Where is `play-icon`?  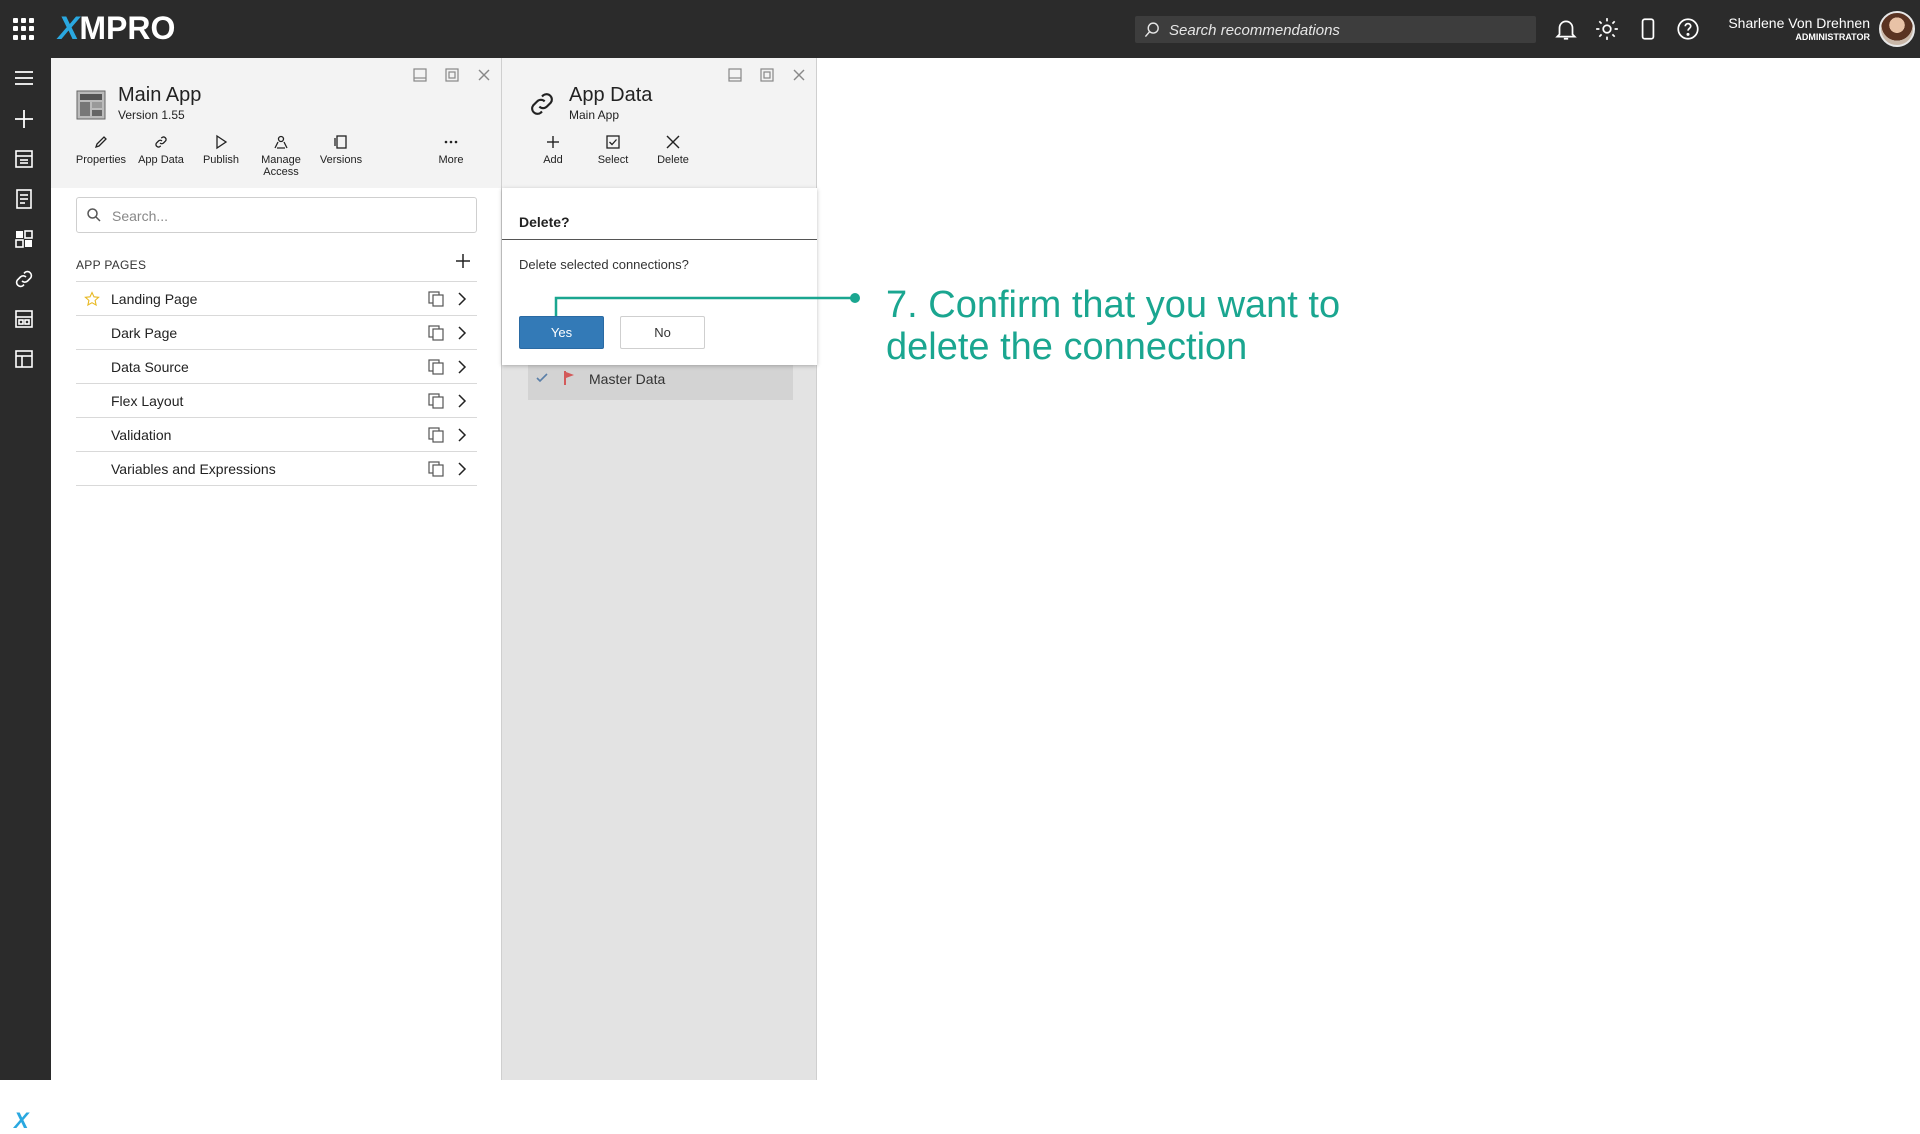
play-icon is located at coordinates (222, 142).